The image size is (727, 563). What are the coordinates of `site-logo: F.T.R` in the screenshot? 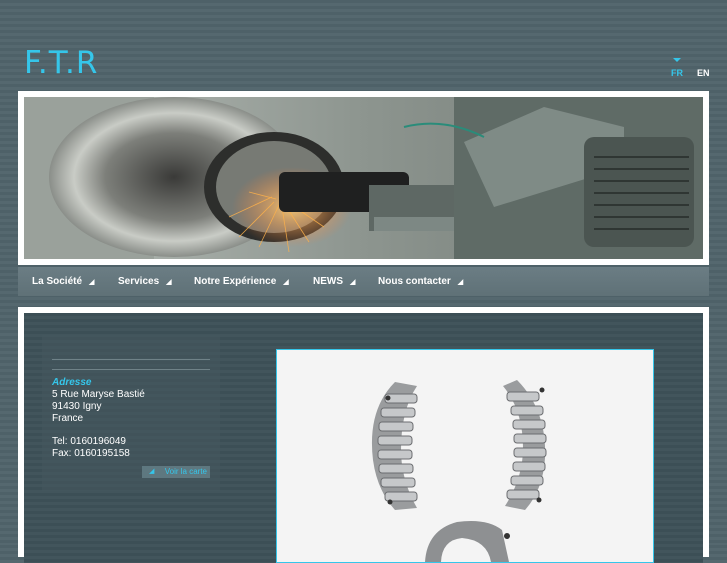 It's located at (61, 63).